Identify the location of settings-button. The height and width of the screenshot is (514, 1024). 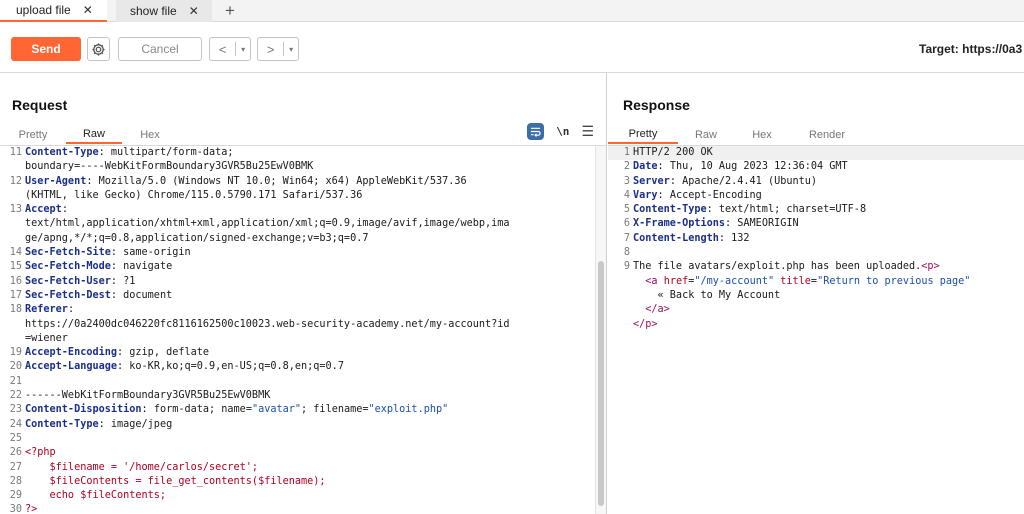
(98, 49).